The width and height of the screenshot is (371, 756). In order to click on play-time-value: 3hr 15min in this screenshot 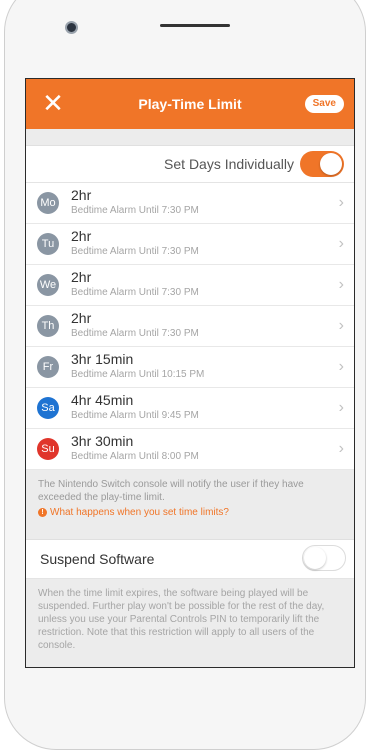, I will do `click(102, 359)`.